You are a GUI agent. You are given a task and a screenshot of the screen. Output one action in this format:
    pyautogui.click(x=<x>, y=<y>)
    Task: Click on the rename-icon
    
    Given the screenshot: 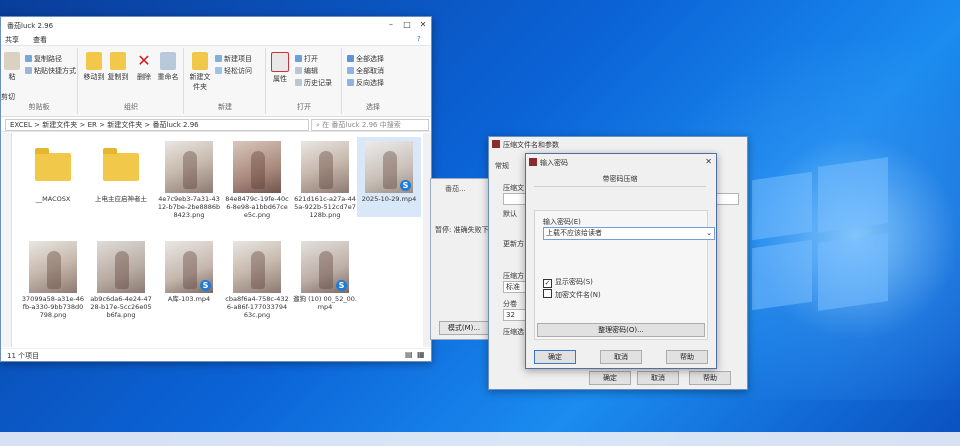 What is the action you would take?
    pyautogui.click(x=168, y=61)
    